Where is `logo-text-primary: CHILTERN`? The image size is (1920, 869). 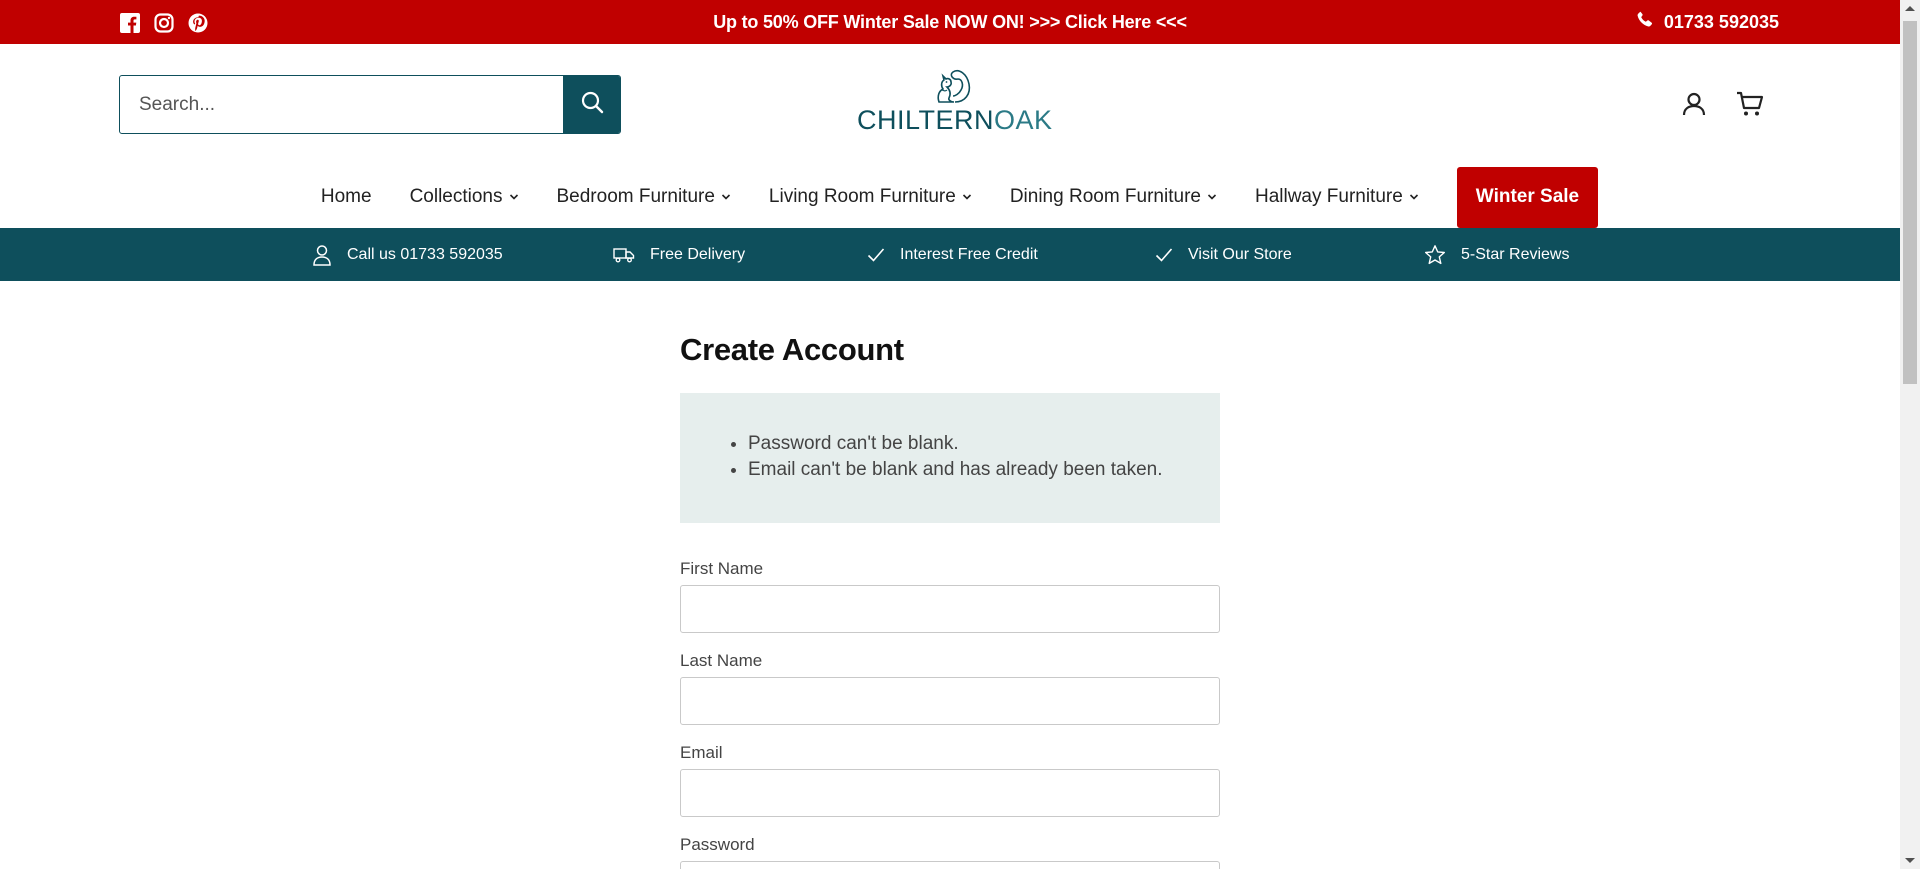
logo-text-primary: CHILTERN is located at coordinates (926, 120).